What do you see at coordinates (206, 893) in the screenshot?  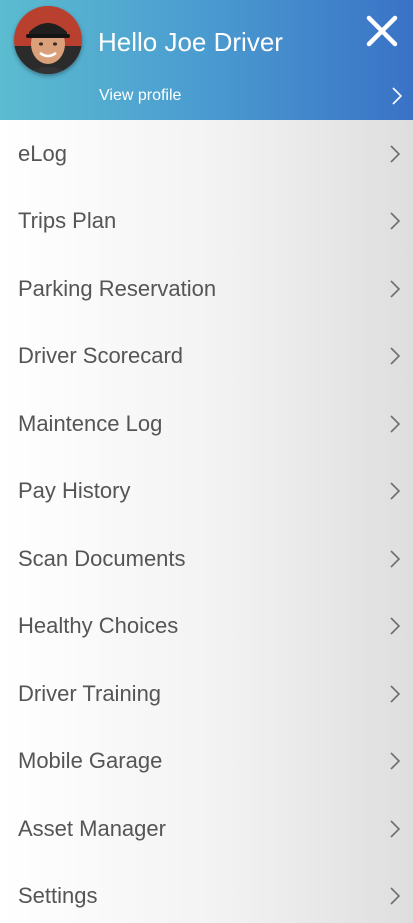 I see `menu-item-settings: Settings` at bounding box center [206, 893].